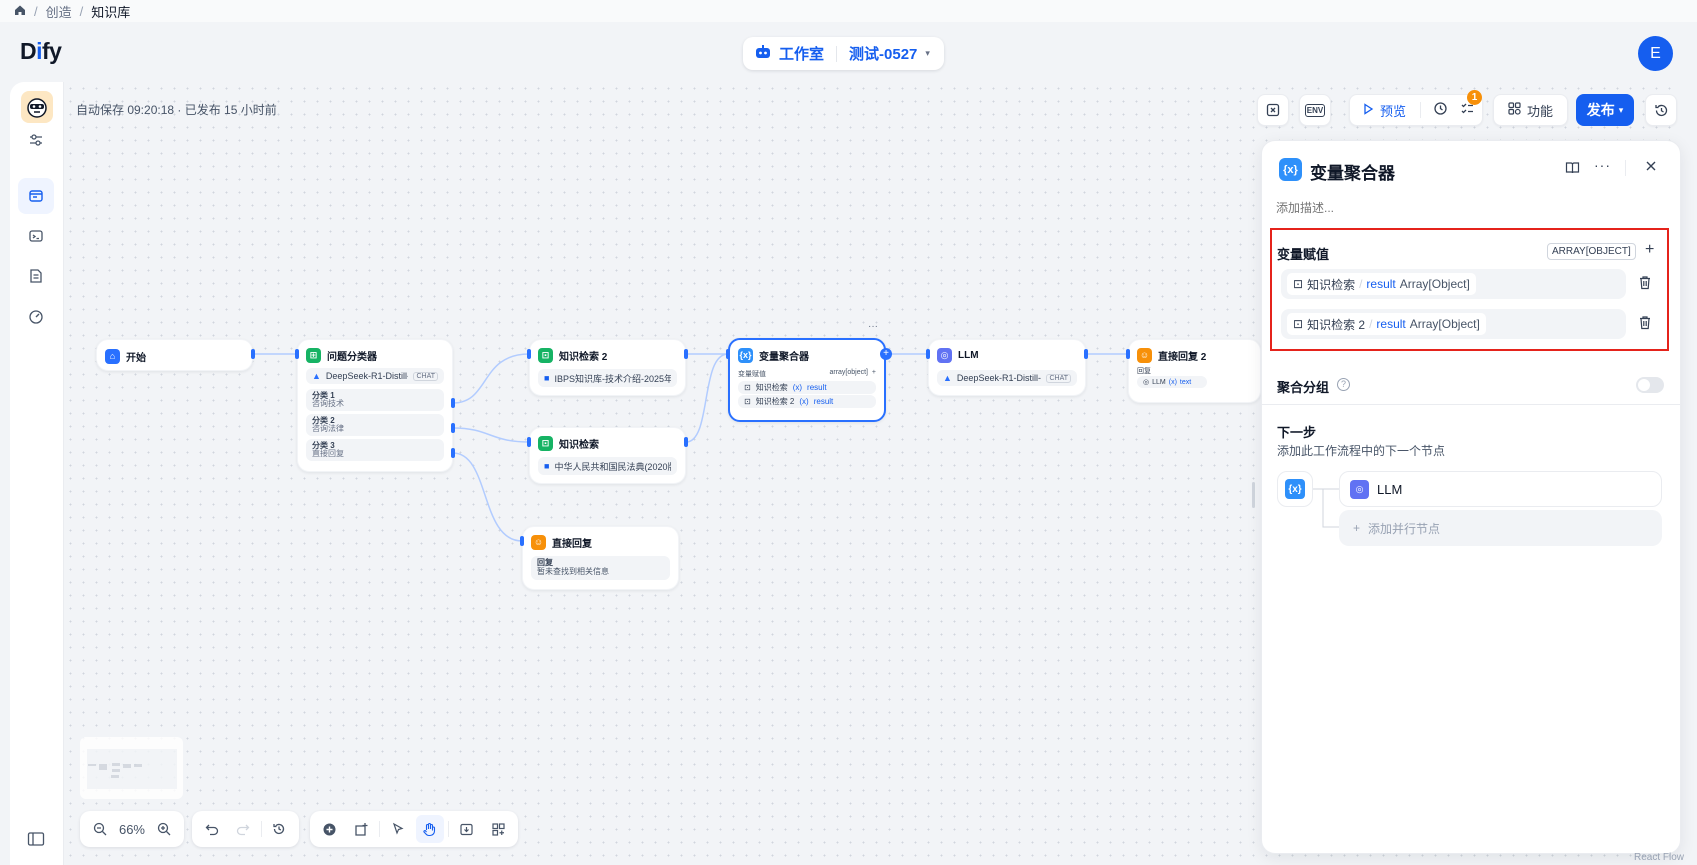 This screenshot has height=865, width=1697. I want to click on hand-icon, so click(430, 829).